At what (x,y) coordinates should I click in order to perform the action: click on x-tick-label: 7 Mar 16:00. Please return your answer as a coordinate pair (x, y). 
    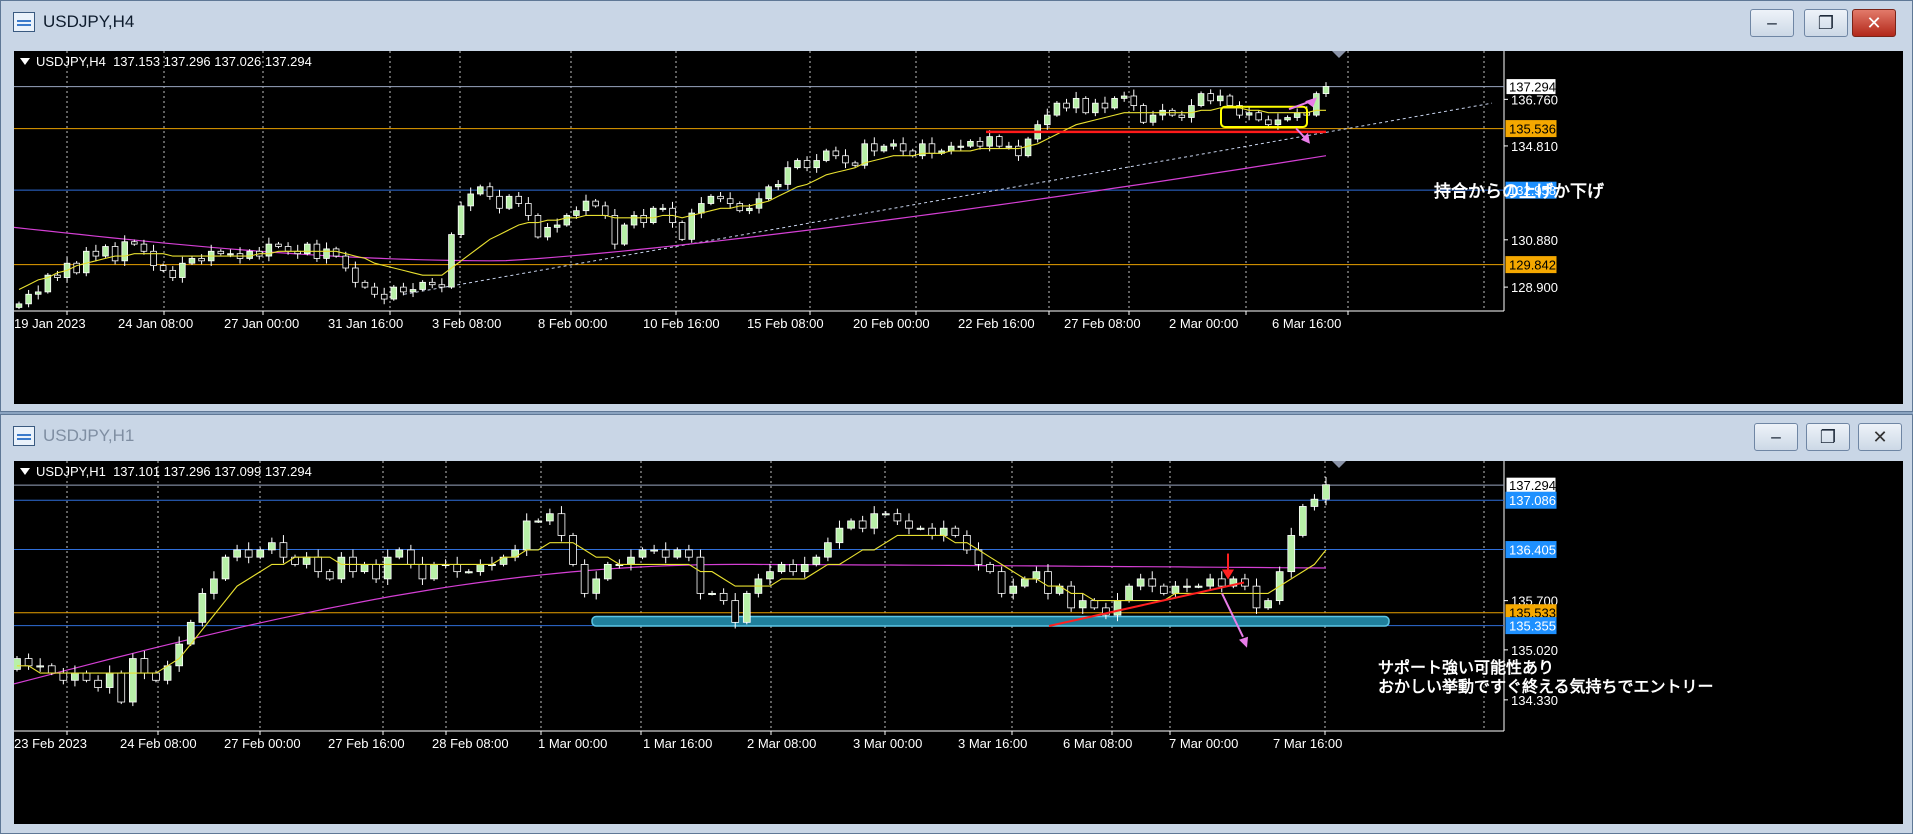
    Looking at the image, I should click on (1307, 743).